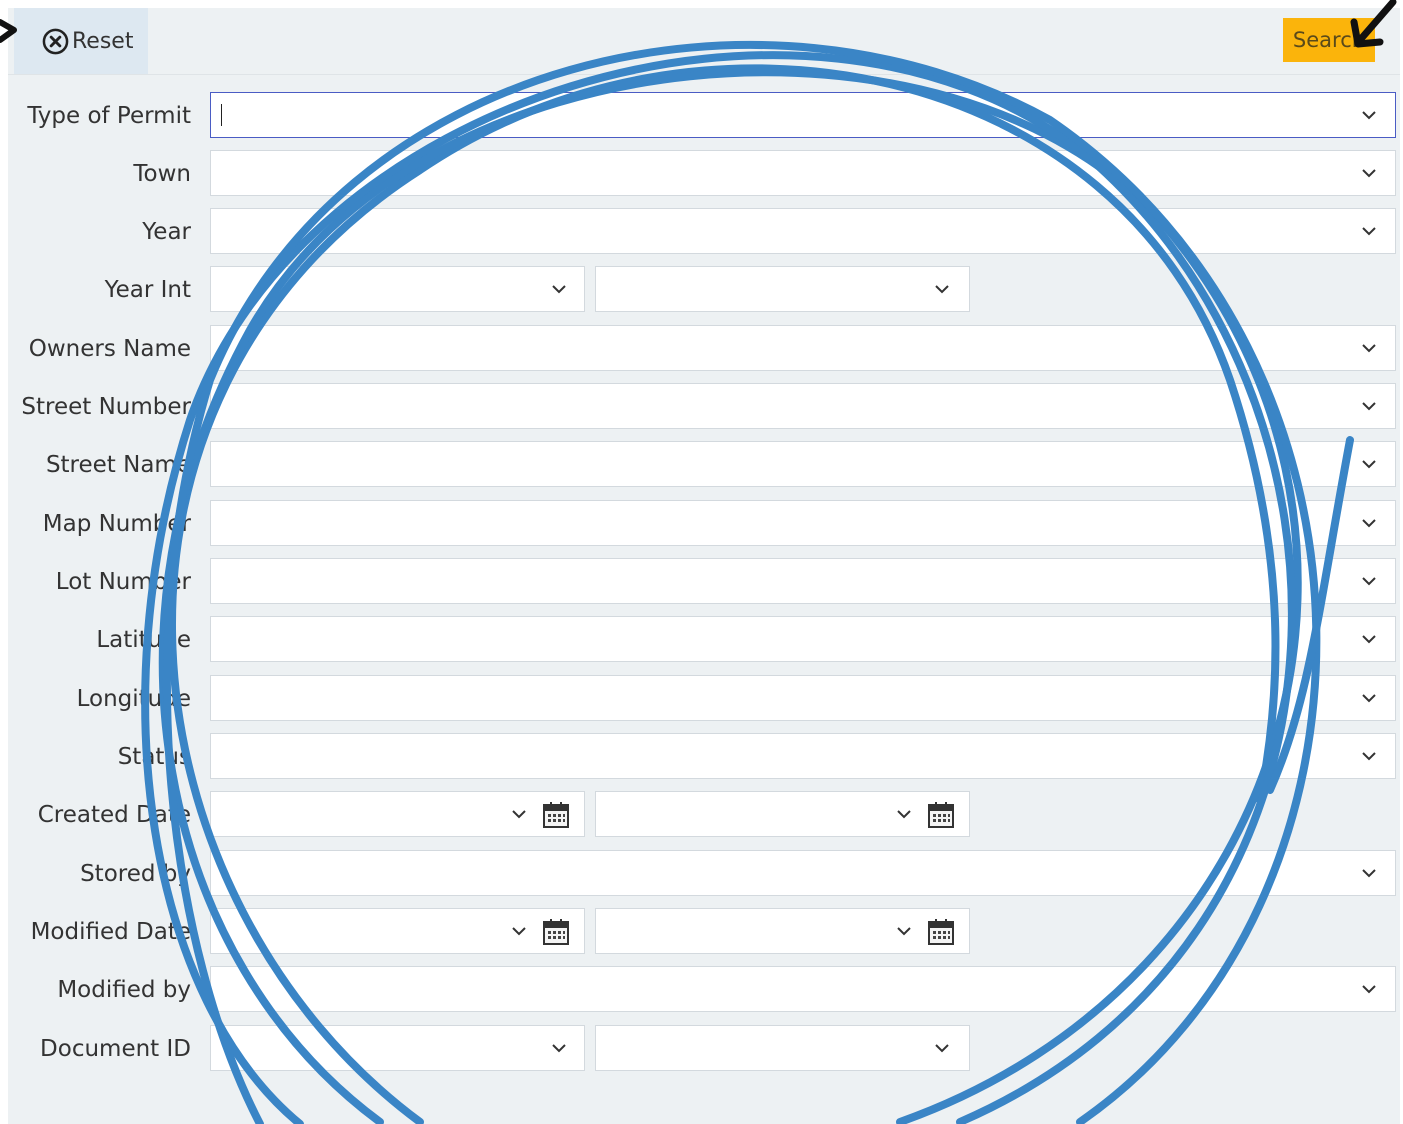 This screenshot has width=1403, height=1124. What do you see at coordinates (123, 582) in the screenshot?
I see `lot-number-label: Lot Number` at bounding box center [123, 582].